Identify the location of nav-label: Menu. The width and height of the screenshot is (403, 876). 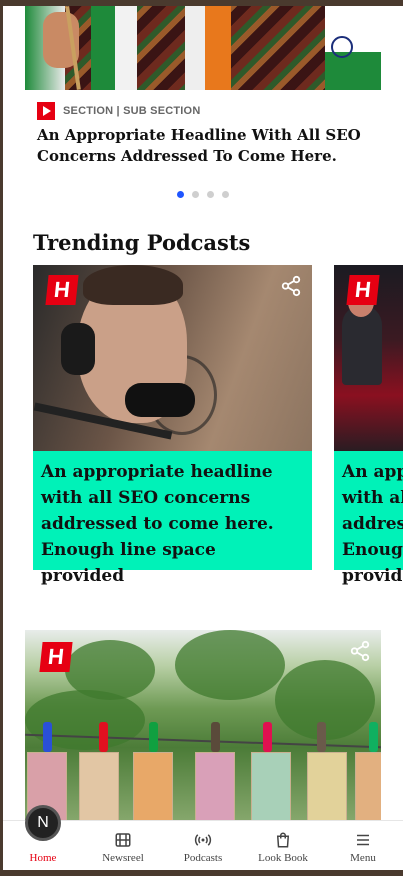
(363, 858).